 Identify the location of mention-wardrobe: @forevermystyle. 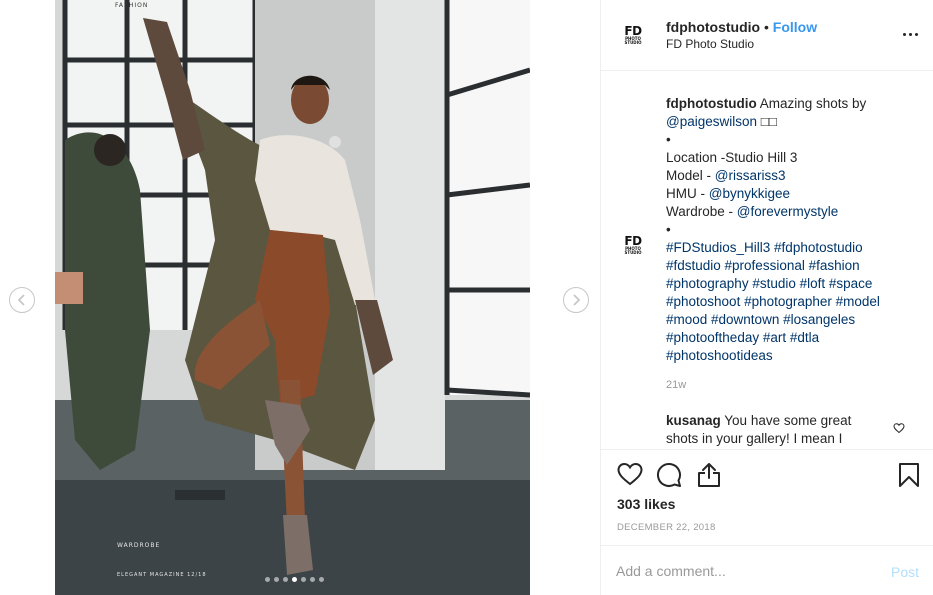
(787, 211).